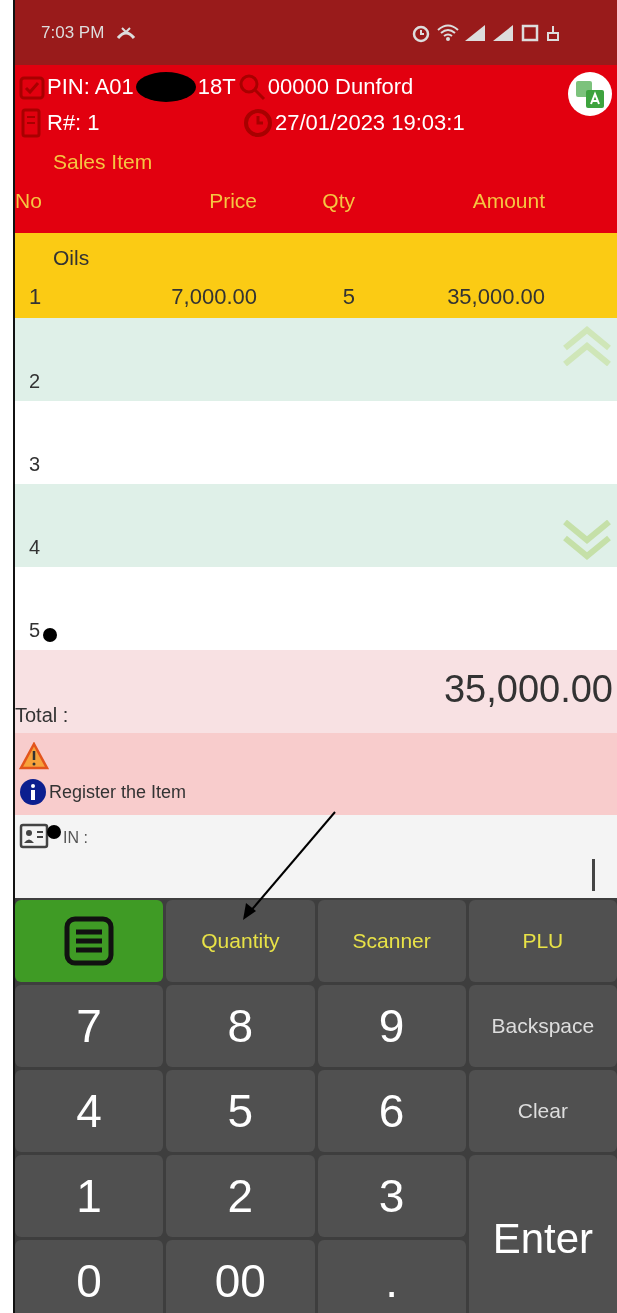 Image resolution: width=617 pixels, height=1313 pixels. I want to click on keypad-key: 7, so click(89, 1026).